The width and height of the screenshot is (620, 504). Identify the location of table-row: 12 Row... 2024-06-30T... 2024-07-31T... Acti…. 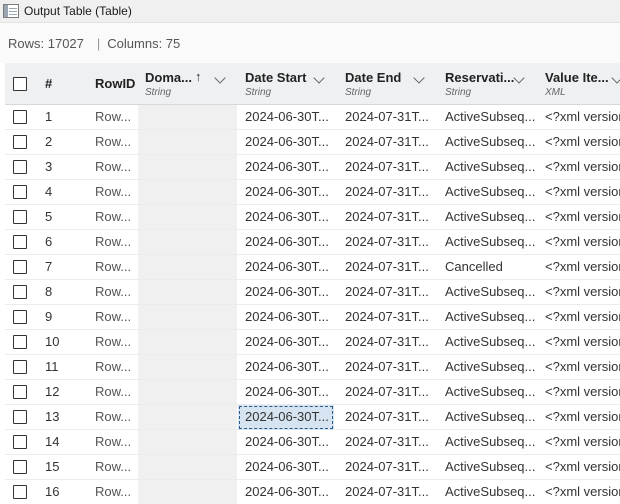
(312, 392).